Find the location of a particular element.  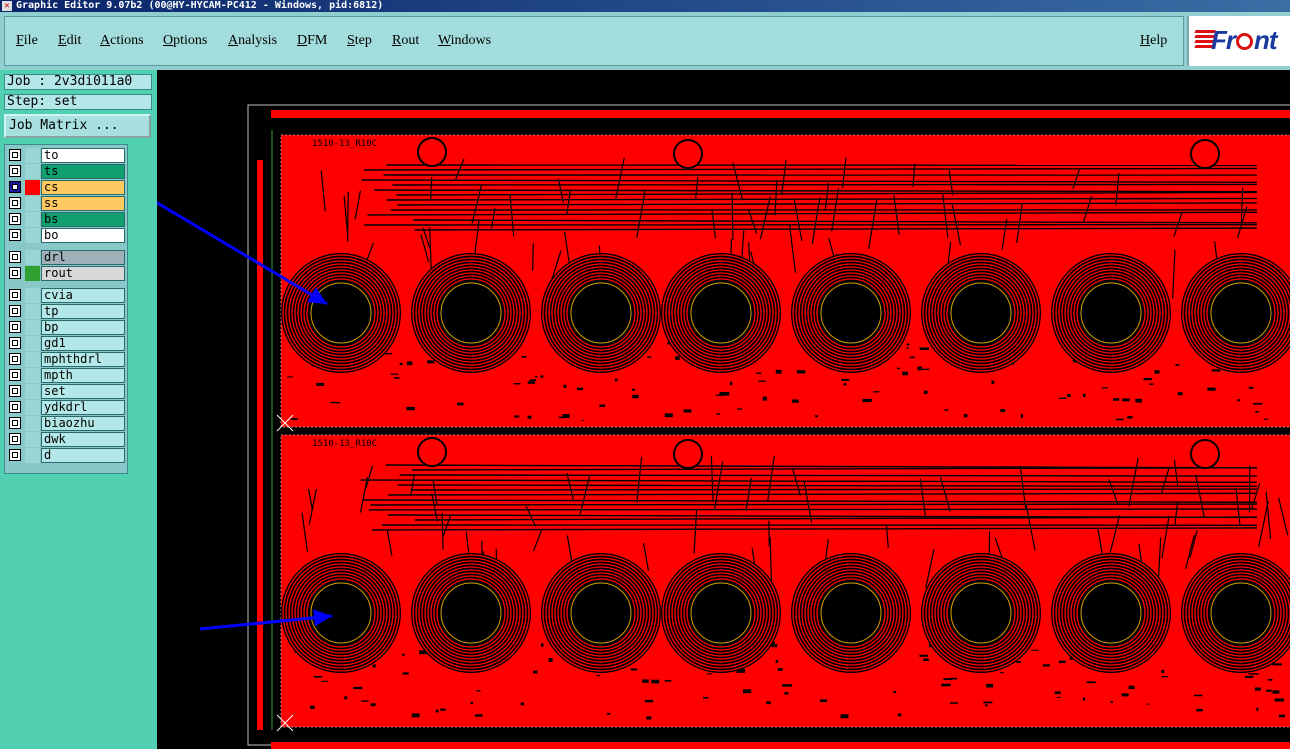

layer-row-tp: tp is located at coordinates (66, 311).